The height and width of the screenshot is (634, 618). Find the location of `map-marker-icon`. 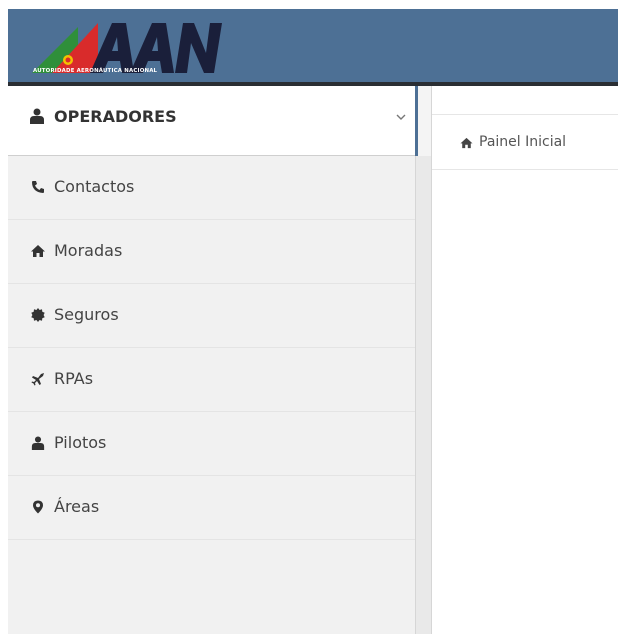

map-marker-icon is located at coordinates (38, 507).